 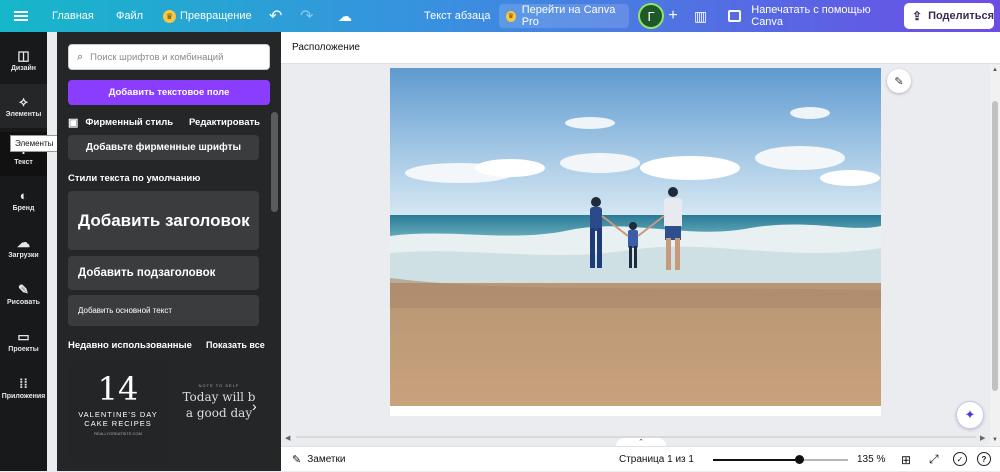 I want to click on print-label: Напечатать с помощью Canva, so click(x=811, y=16).